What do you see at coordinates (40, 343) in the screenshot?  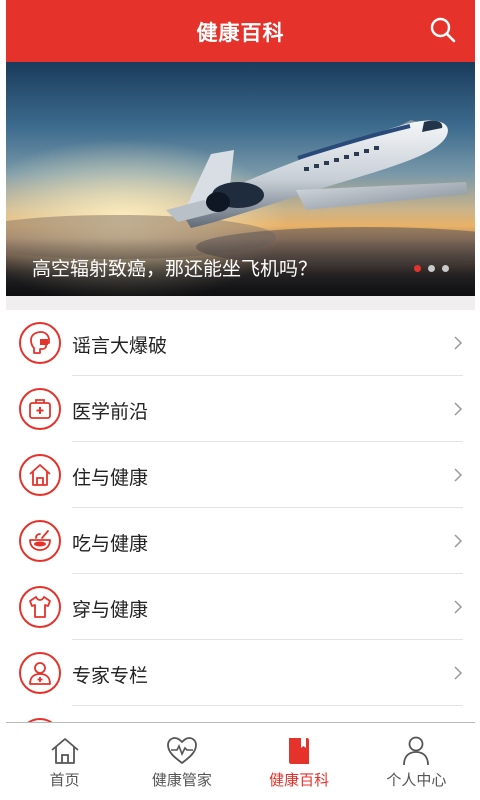 I see `rumor-speaker-icon` at bounding box center [40, 343].